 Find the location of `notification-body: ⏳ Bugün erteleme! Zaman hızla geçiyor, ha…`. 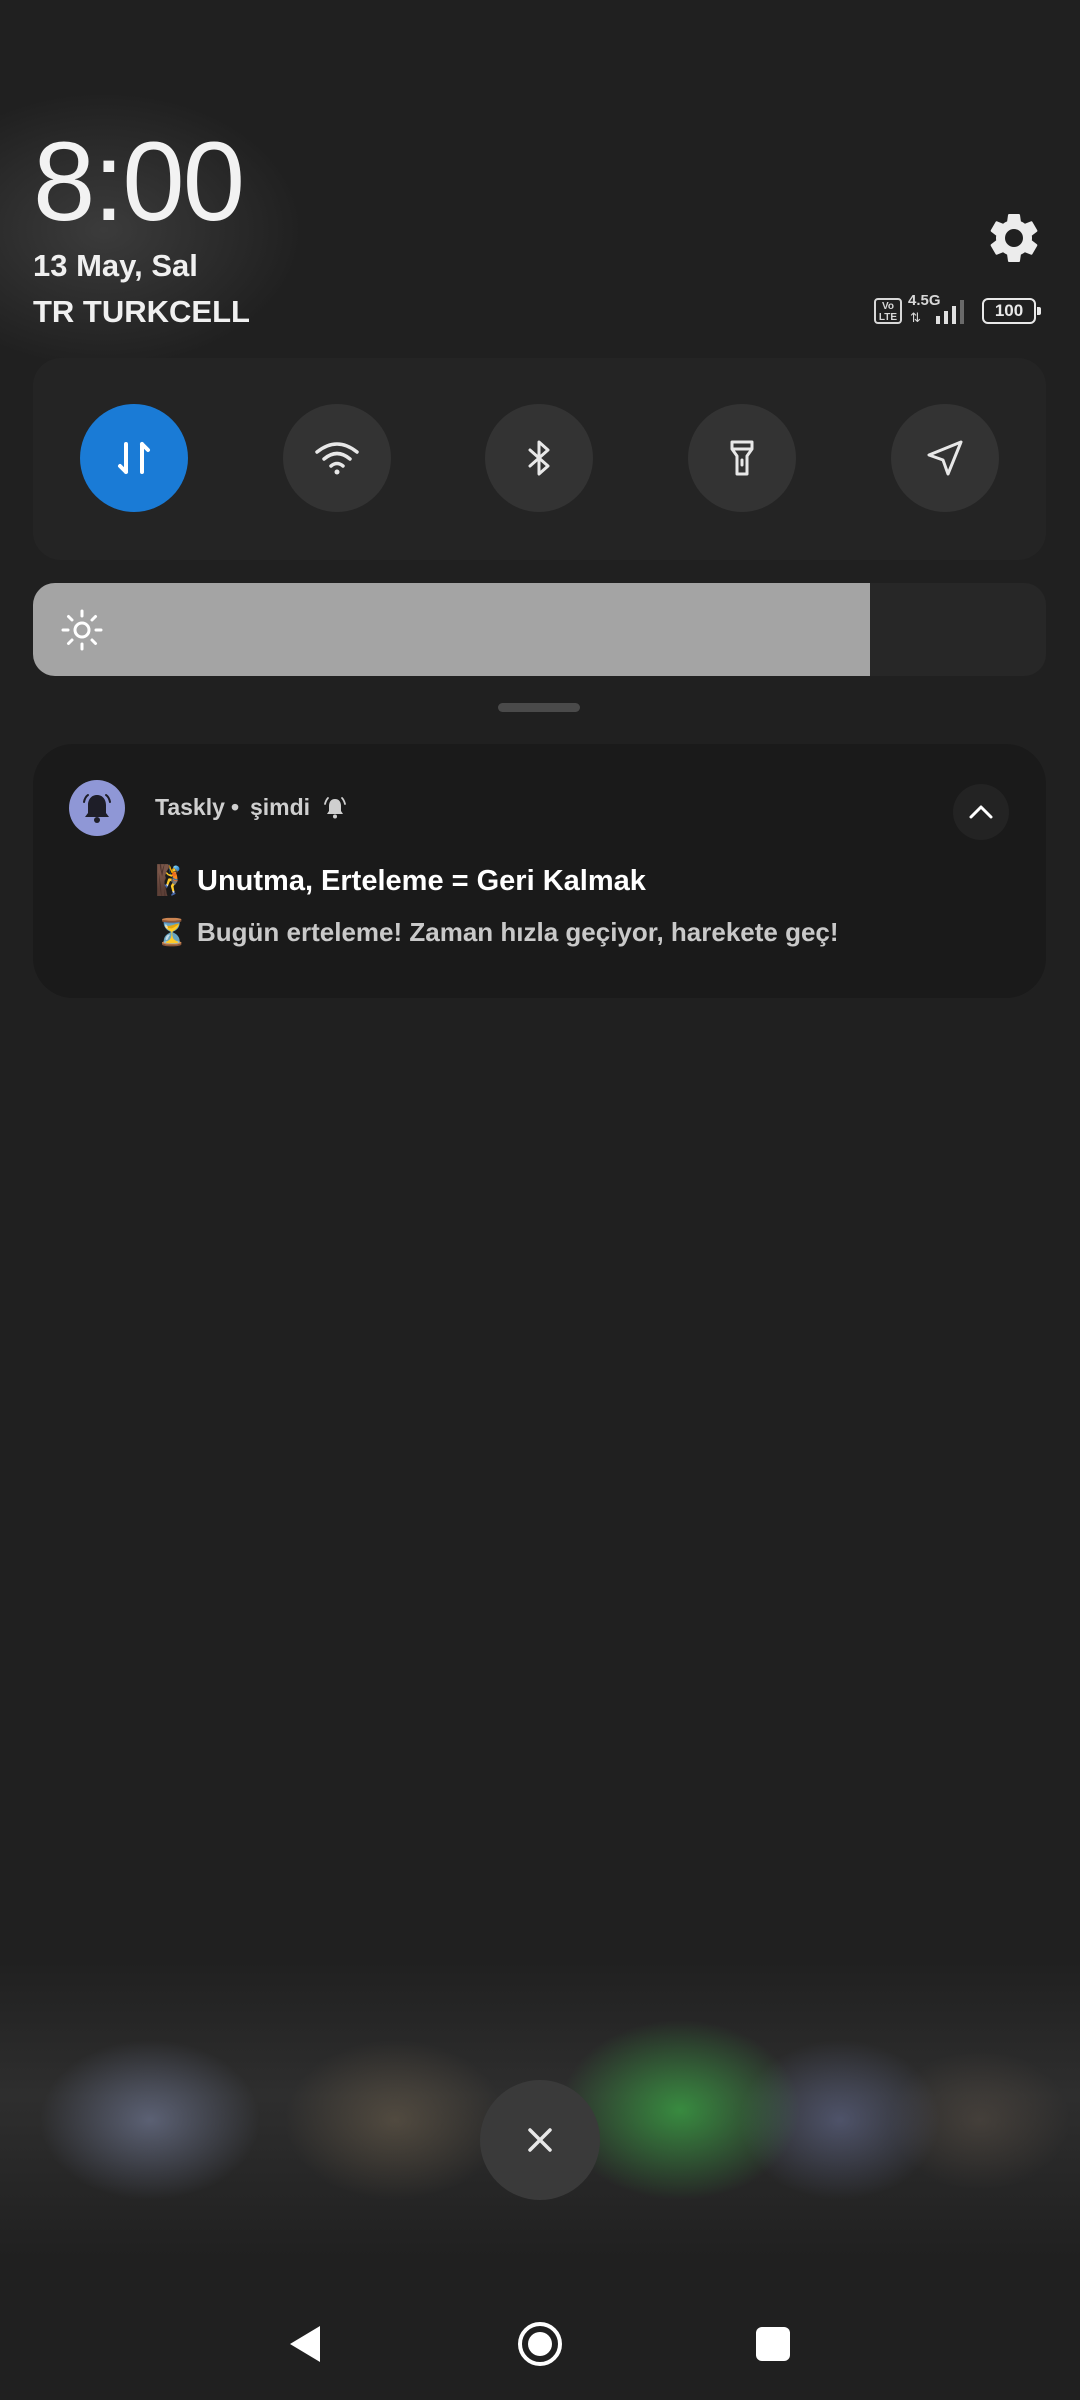

notification-body: ⏳ Bugün erteleme! Zaman hızla geçiyor, ha… is located at coordinates (497, 932).